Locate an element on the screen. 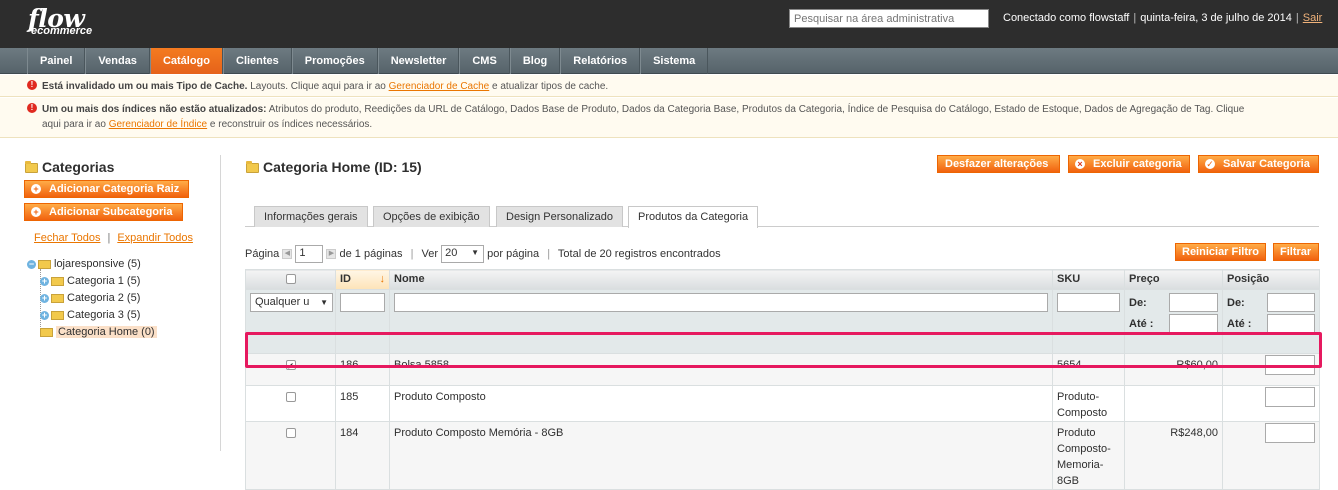  column-header-name: Nome is located at coordinates (721, 279).